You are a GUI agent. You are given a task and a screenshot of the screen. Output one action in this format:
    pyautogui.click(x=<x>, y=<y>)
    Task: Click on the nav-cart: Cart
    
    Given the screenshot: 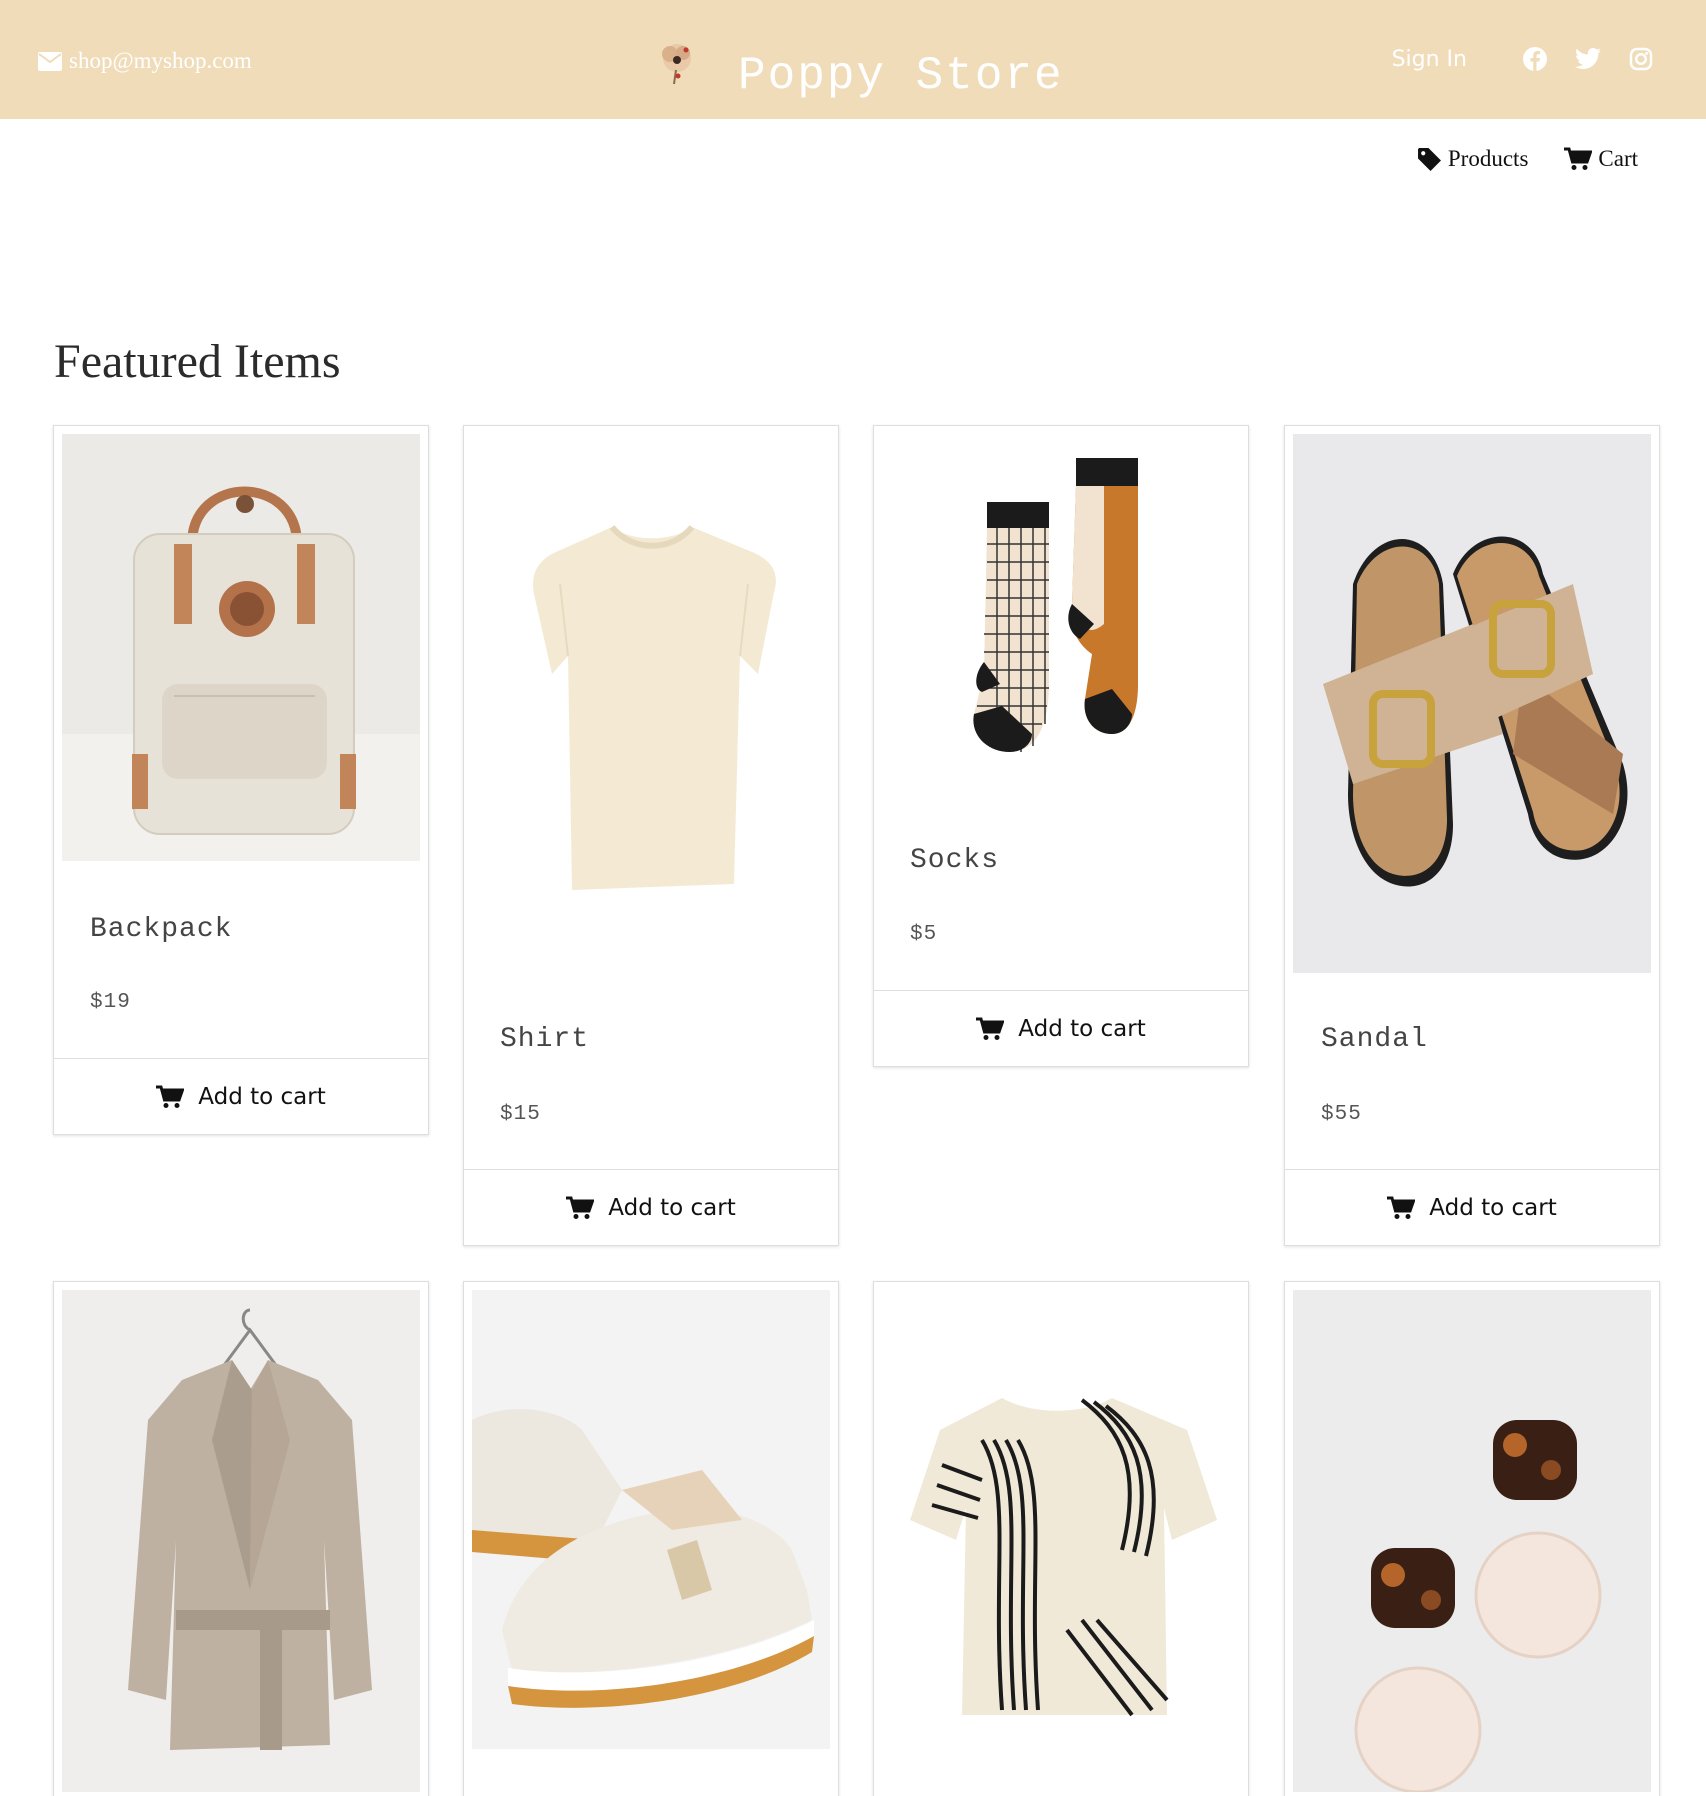 What is the action you would take?
    pyautogui.click(x=1601, y=159)
    